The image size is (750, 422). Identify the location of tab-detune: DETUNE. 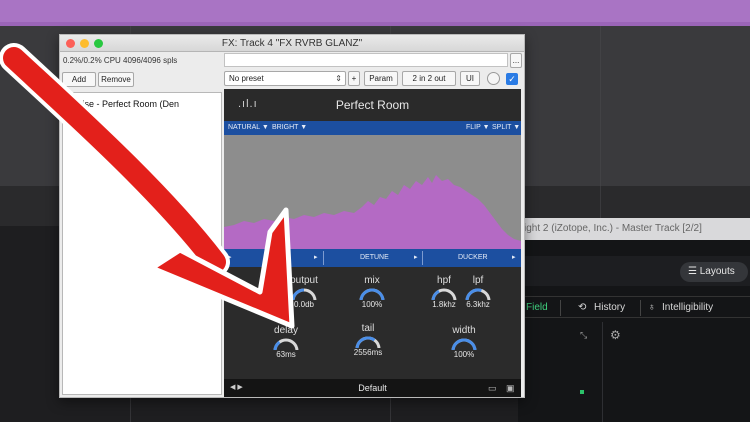
(374, 258).